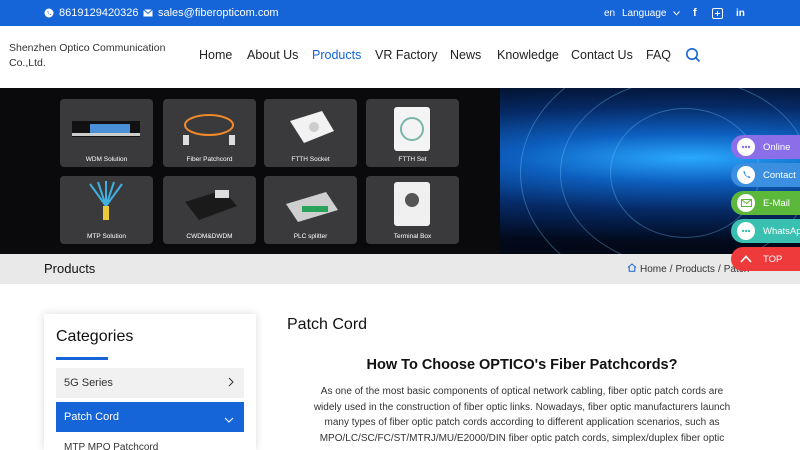 The height and width of the screenshot is (450, 800). I want to click on lang-code: en, so click(610, 13).